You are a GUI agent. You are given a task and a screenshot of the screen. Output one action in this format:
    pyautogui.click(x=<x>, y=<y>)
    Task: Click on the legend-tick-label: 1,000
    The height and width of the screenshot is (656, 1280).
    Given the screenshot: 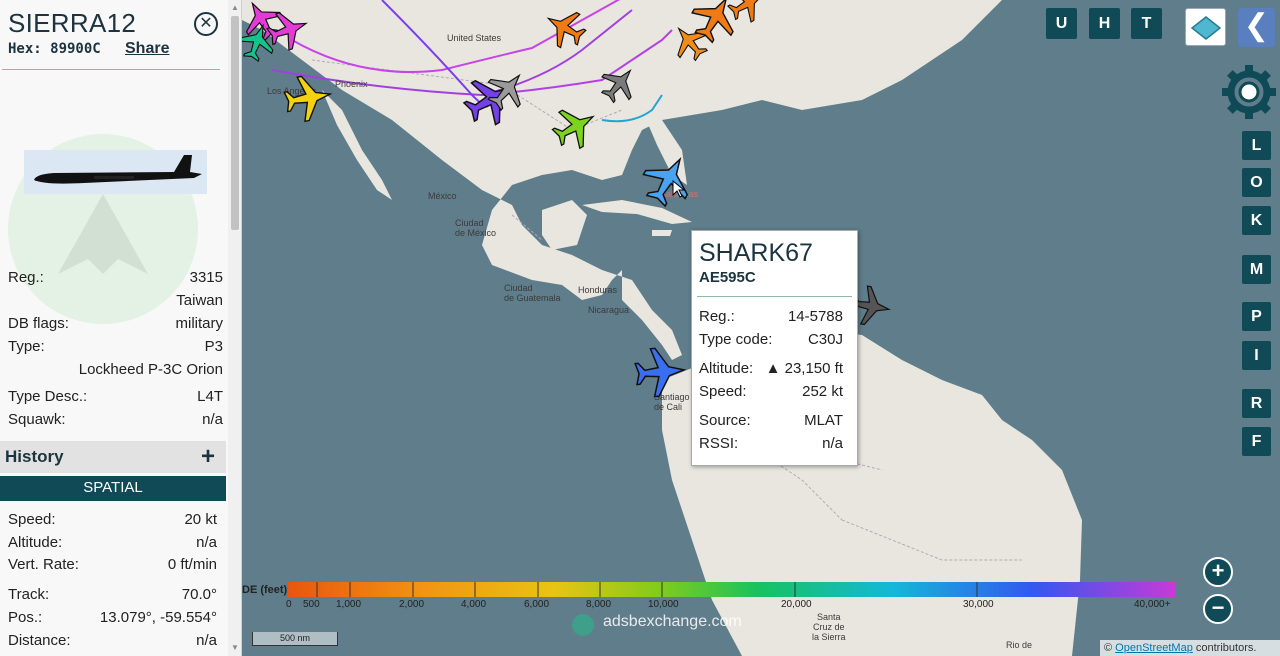 What is the action you would take?
    pyautogui.click(x=349, y=604)
    